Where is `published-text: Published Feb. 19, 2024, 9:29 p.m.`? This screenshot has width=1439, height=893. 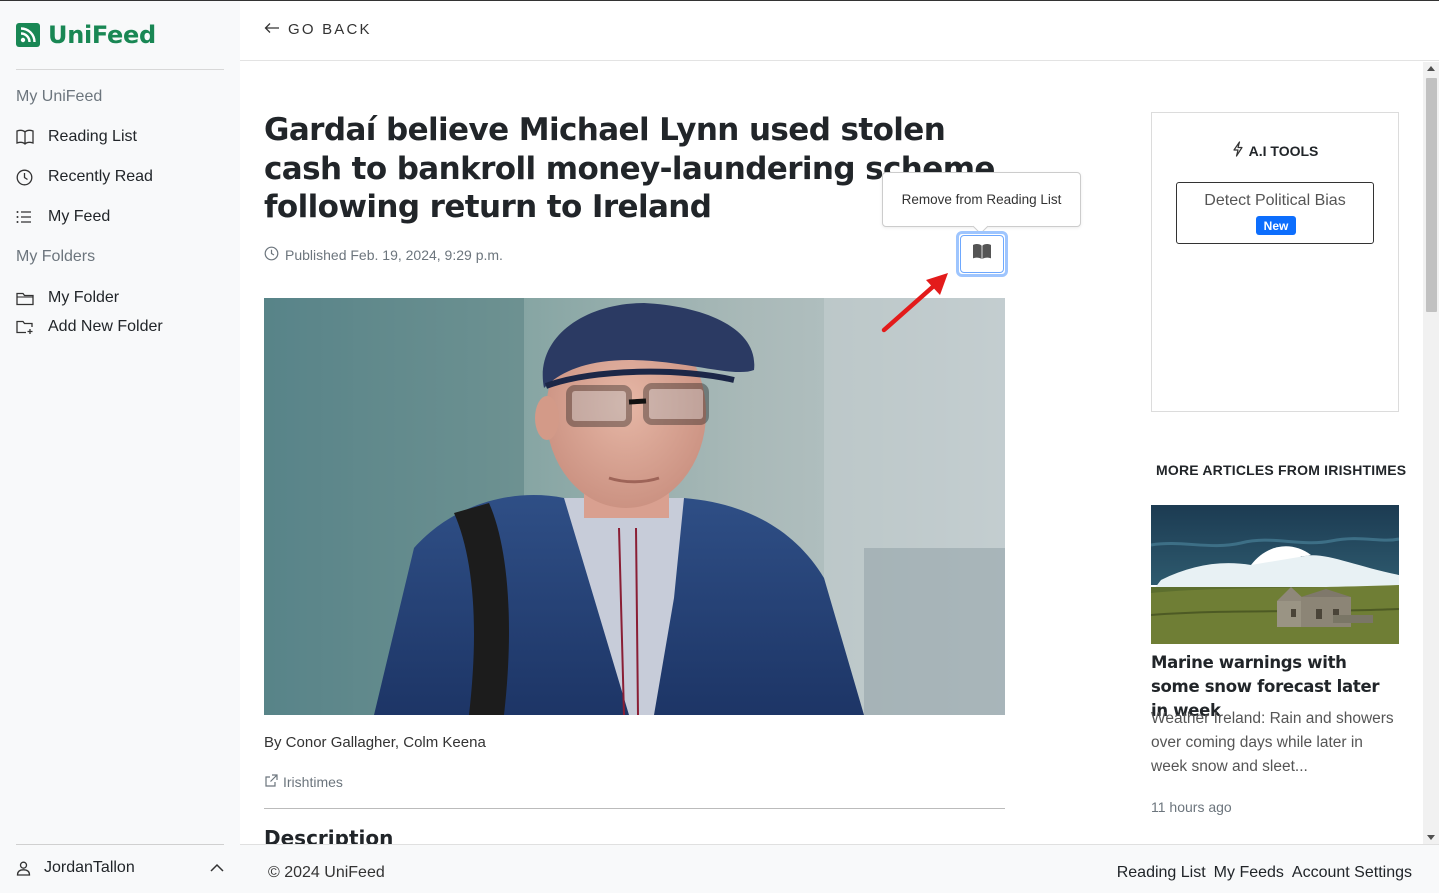
published-text: Published Feb. 19, 2024, 9:29 p.m. is located at coordinates (394, 255).